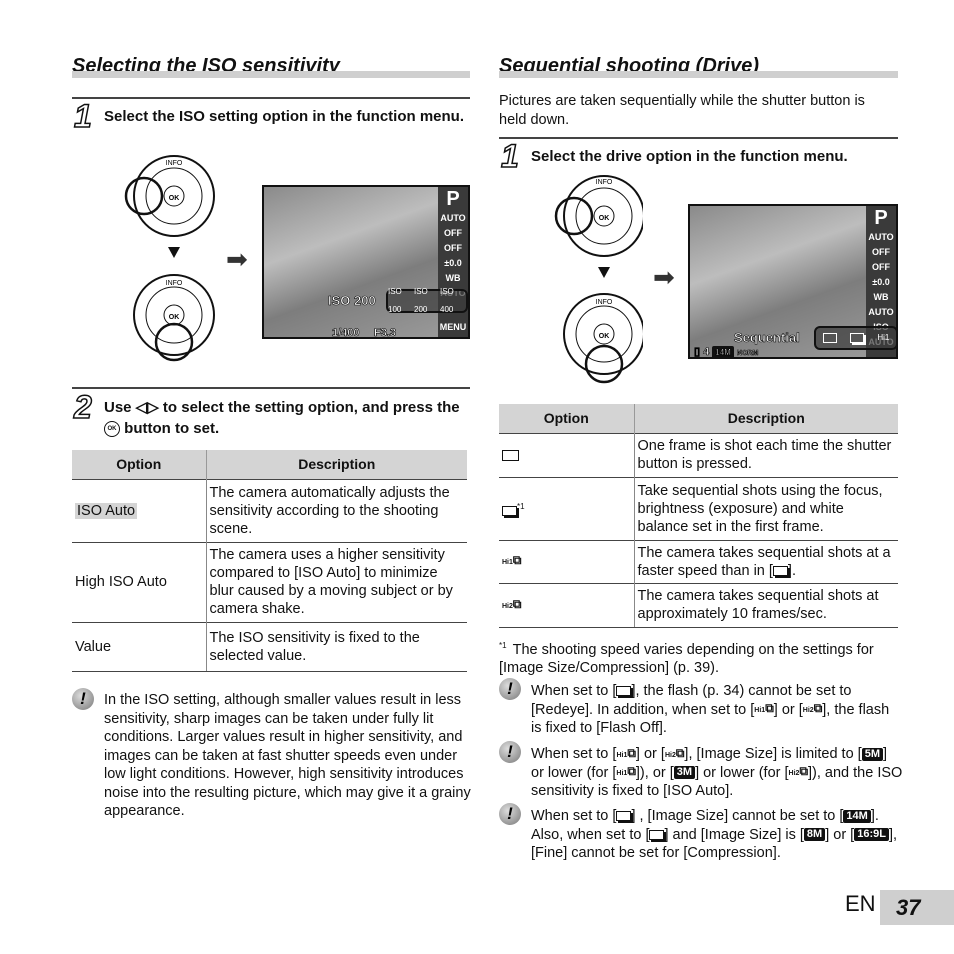  I want to click on note-text: ]., so click(791, 570).